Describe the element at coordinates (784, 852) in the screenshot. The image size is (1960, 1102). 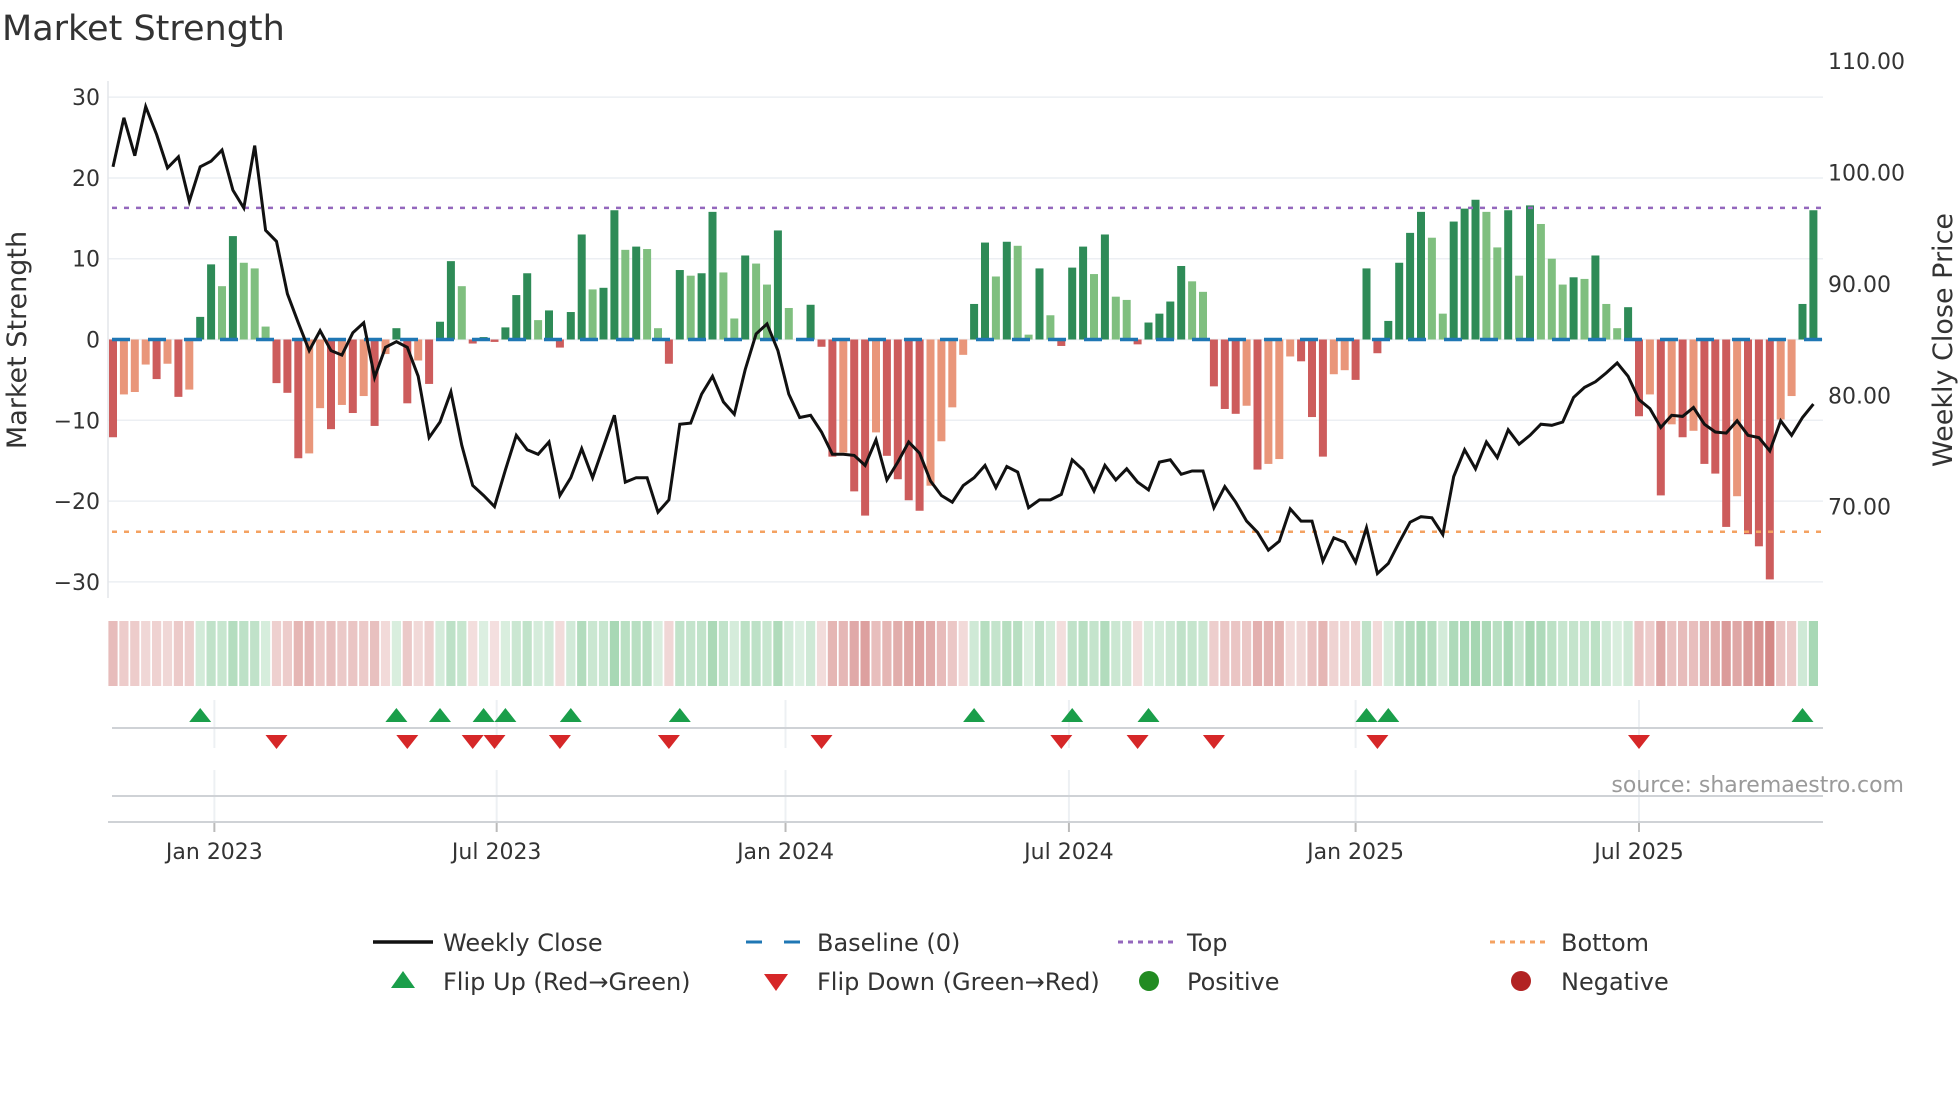
I see `x-tick-label: Jan 2024` at that location.